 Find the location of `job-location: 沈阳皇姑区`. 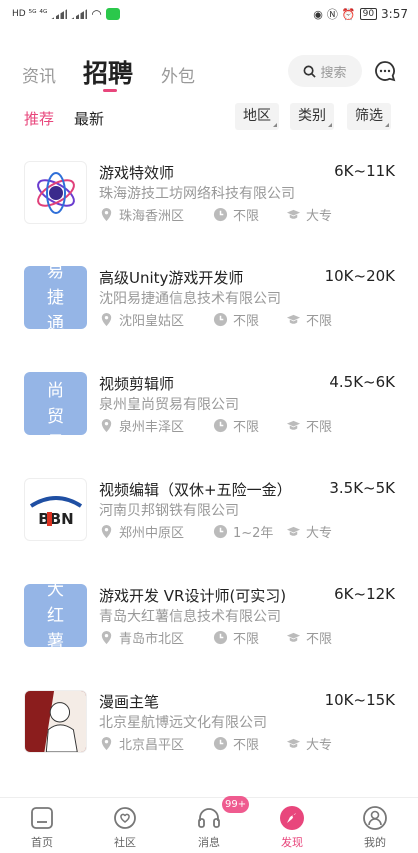

job-location: 沈阳皇姑区 is located at coordinates (141, 319).